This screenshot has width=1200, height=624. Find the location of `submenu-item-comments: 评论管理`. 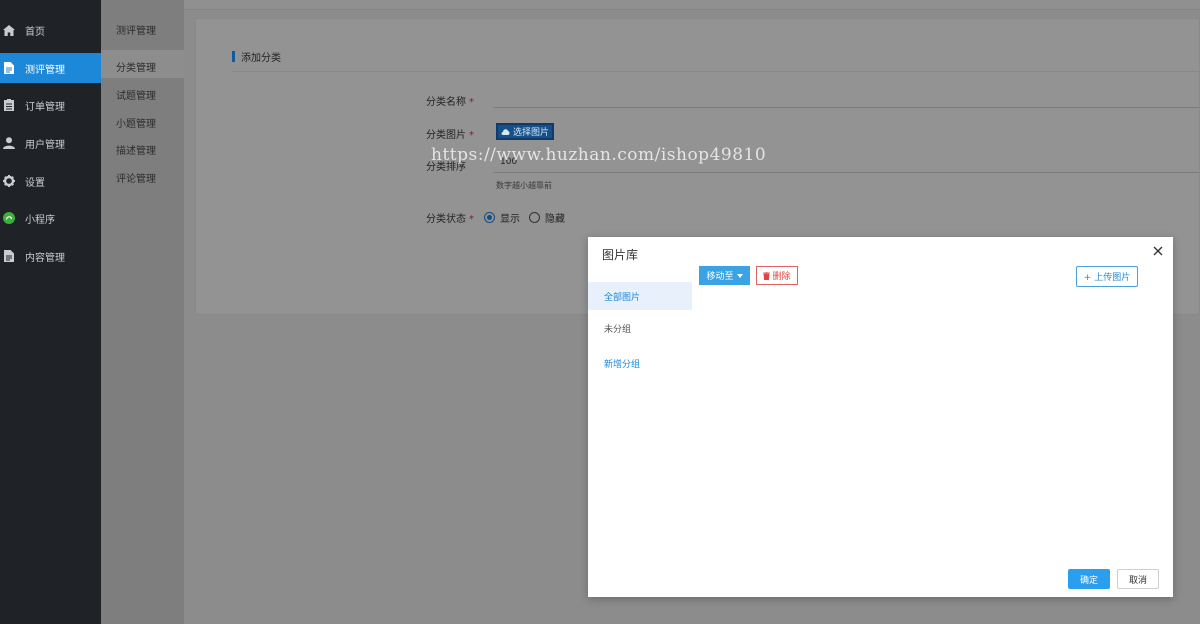

submenu-item-comments: 评论管理 is located at coordinates (136, 177).